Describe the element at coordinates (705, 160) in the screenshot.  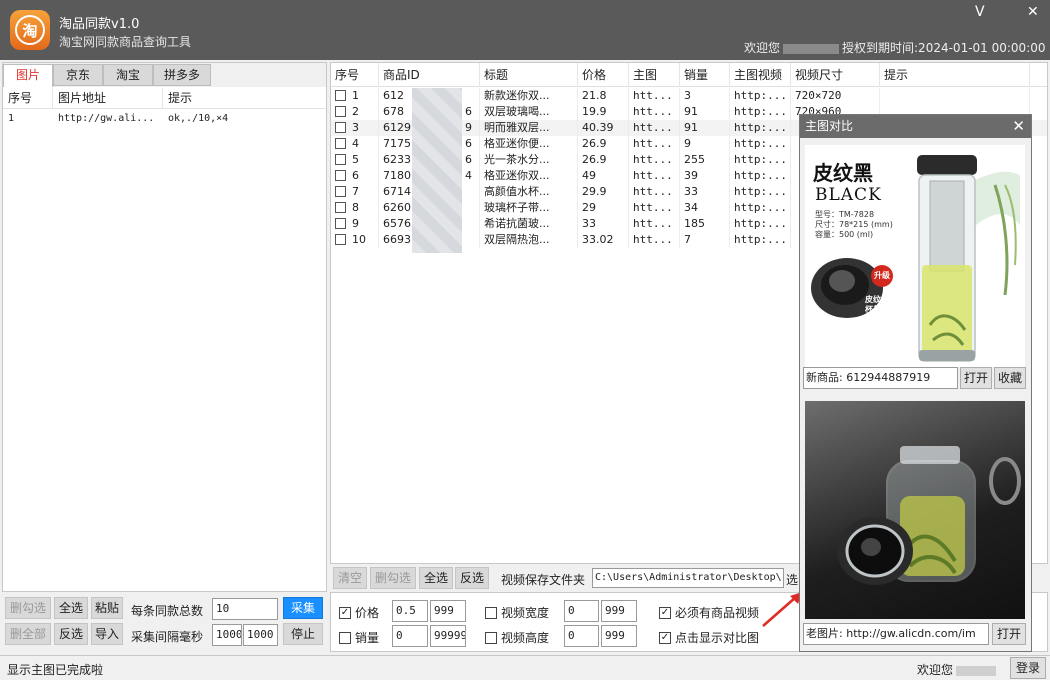
I see `row-sales: 255` at that location.